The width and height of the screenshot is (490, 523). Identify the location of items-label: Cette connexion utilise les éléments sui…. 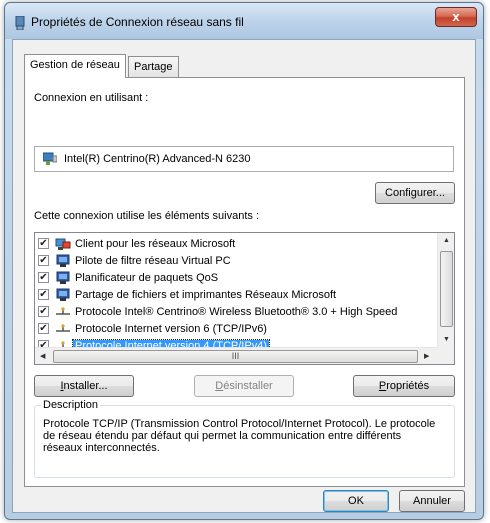
(147, 216).